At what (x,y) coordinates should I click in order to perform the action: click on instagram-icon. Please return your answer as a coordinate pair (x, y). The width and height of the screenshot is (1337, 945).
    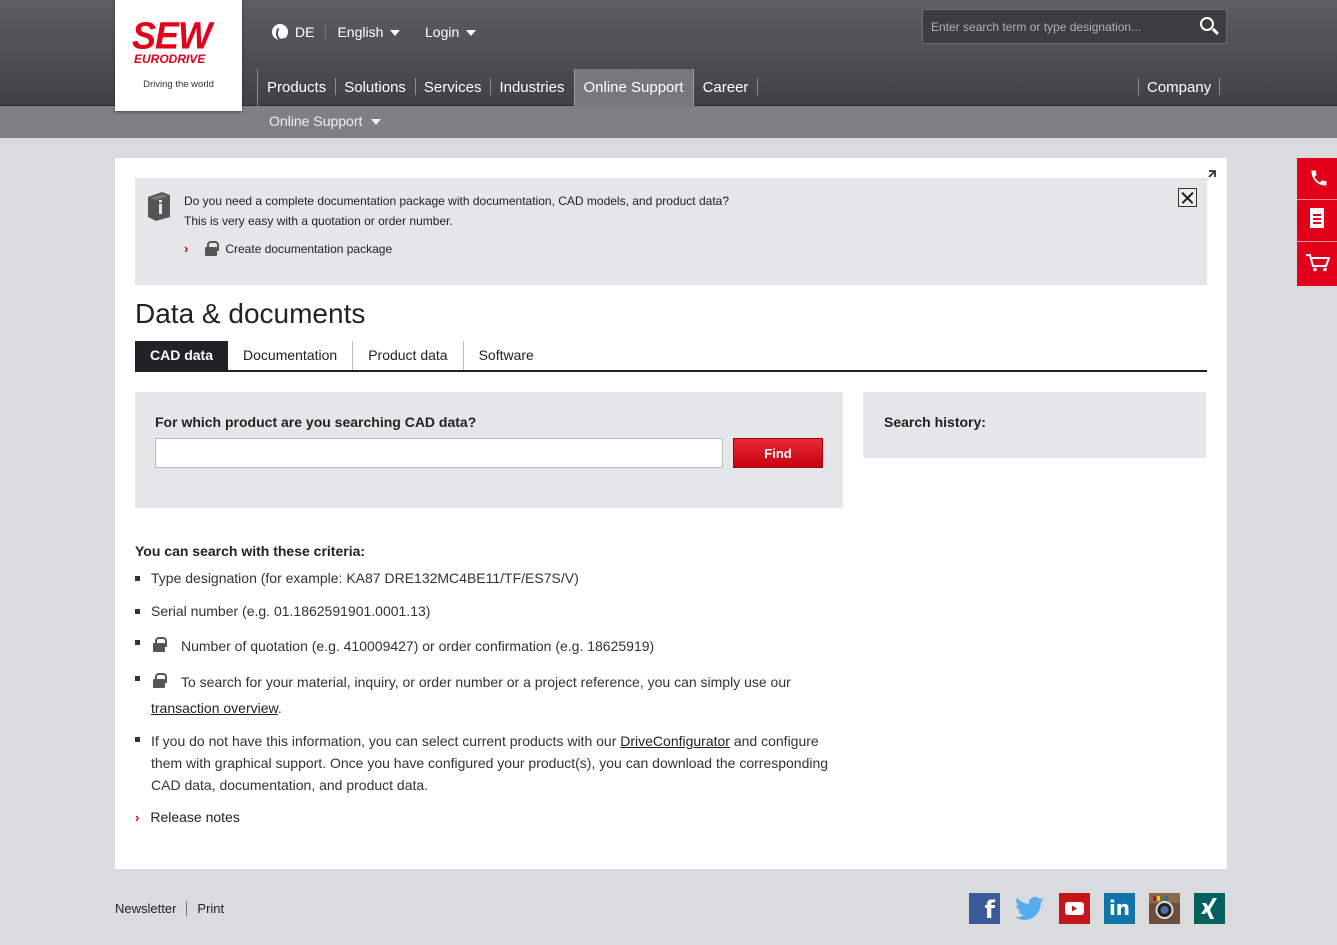
    Looking at the image, I should click on (1164, 908).